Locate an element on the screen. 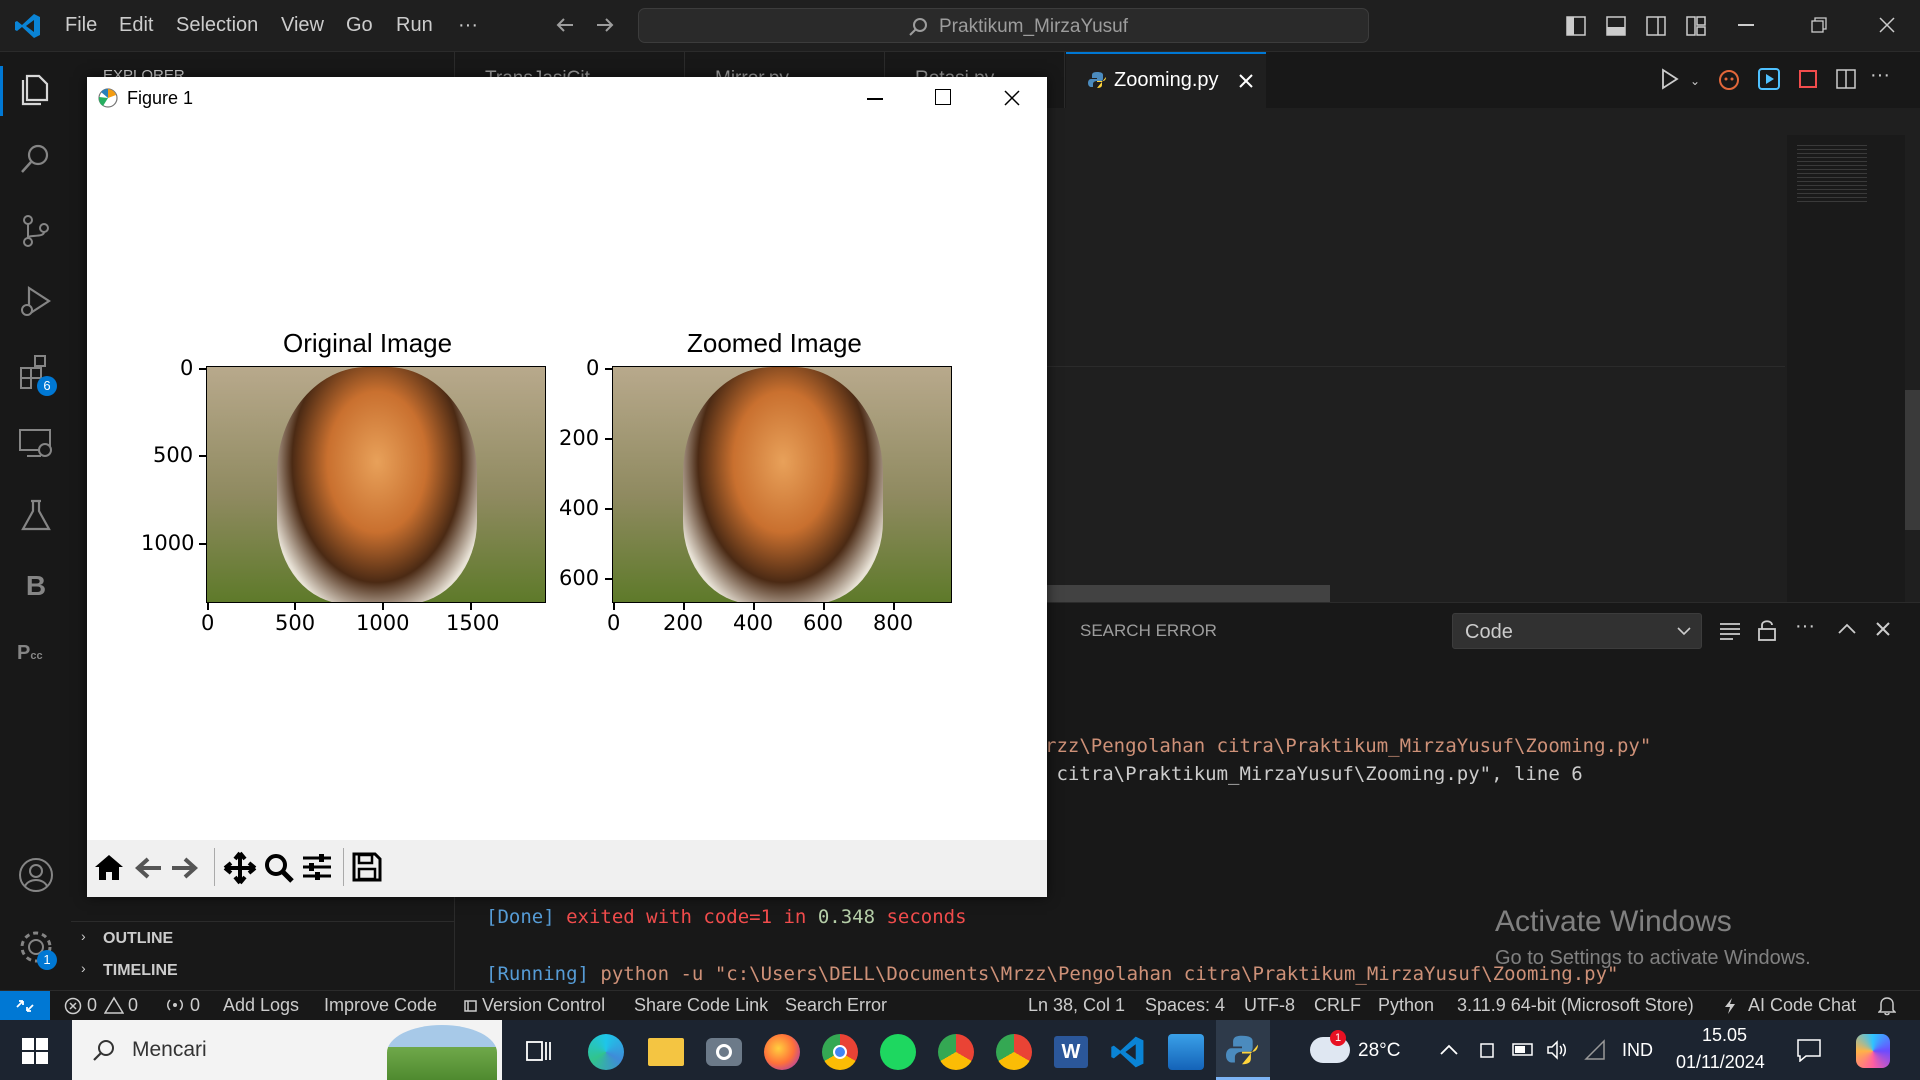  tab-zooming: Zooming.py is located at coordinates (1166, 80).